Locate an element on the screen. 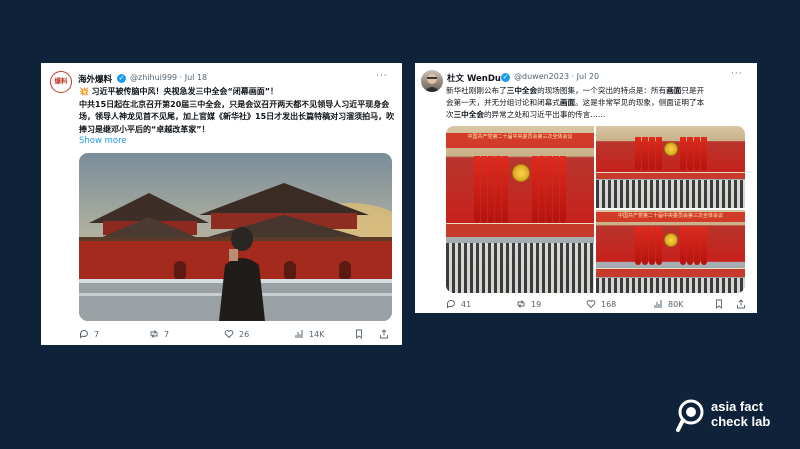 The image size is (800, 449). like-count: 168 is located at coordinates (609, 304).